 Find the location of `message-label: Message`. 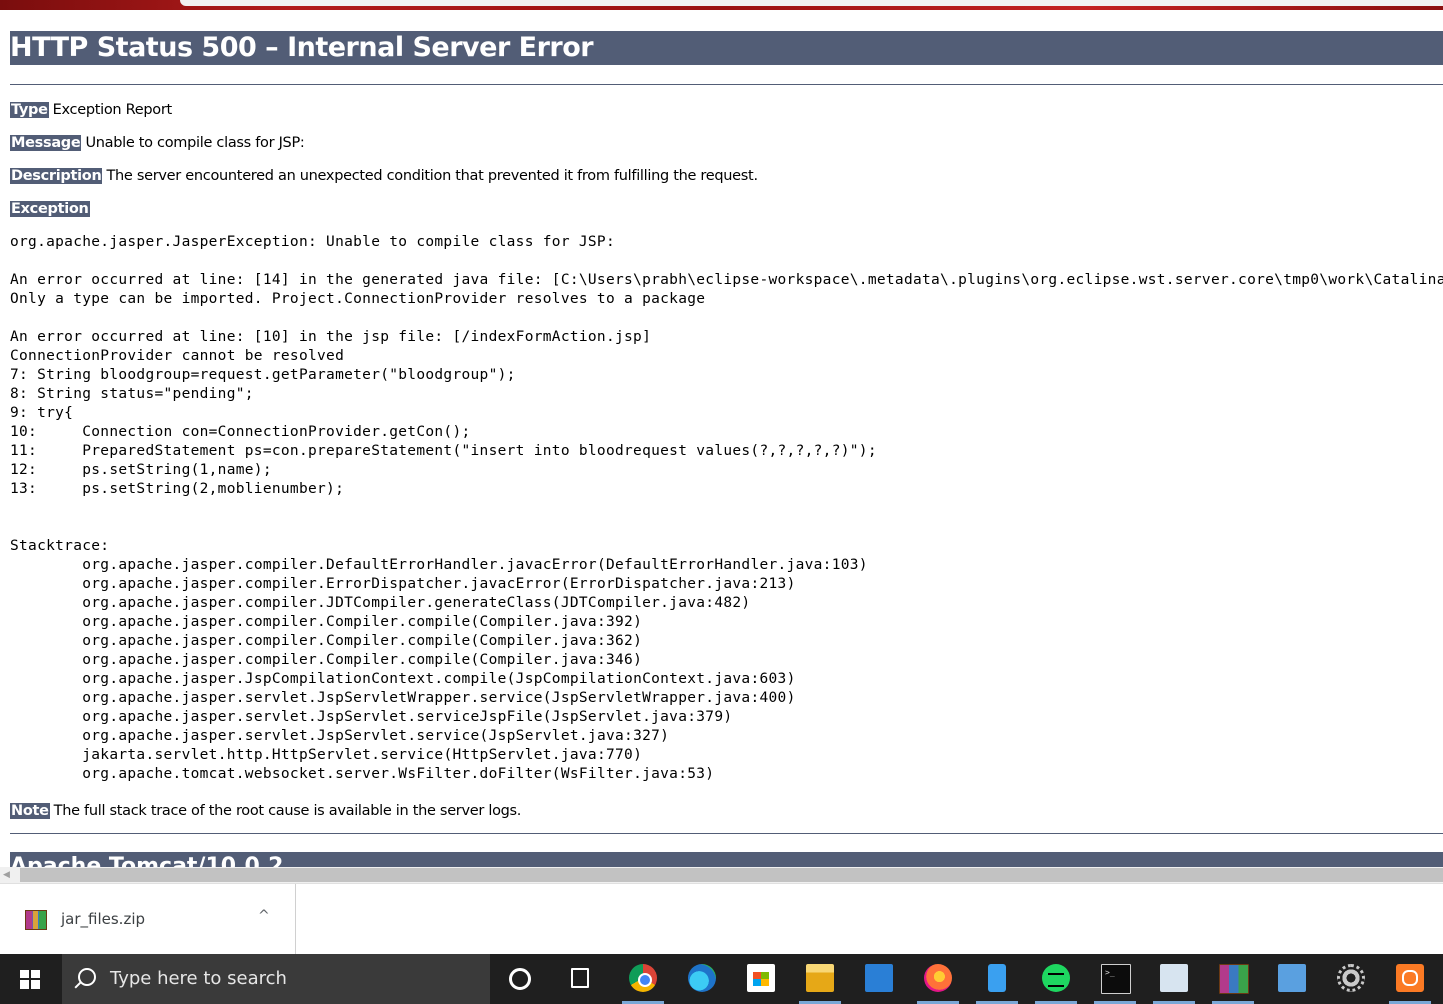

message-label: Message is located at coordinates (46, 143).